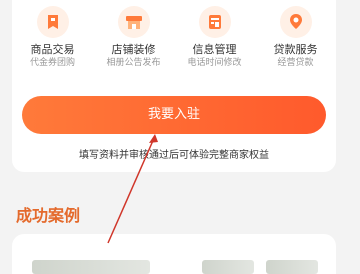  What do you see at coordinates (52, 49) in the screenshot?
I see `service-title: 商品交易` at bounding box center [52, 49].